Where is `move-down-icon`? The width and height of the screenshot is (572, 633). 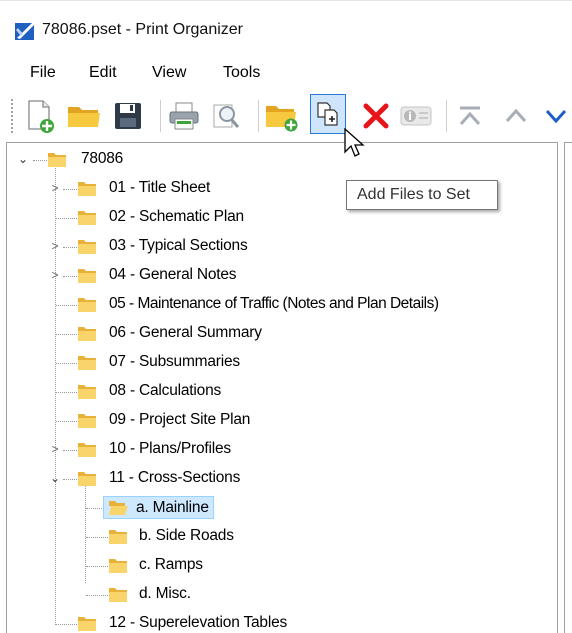
move-down-icon is located at coordinates (556, 116).